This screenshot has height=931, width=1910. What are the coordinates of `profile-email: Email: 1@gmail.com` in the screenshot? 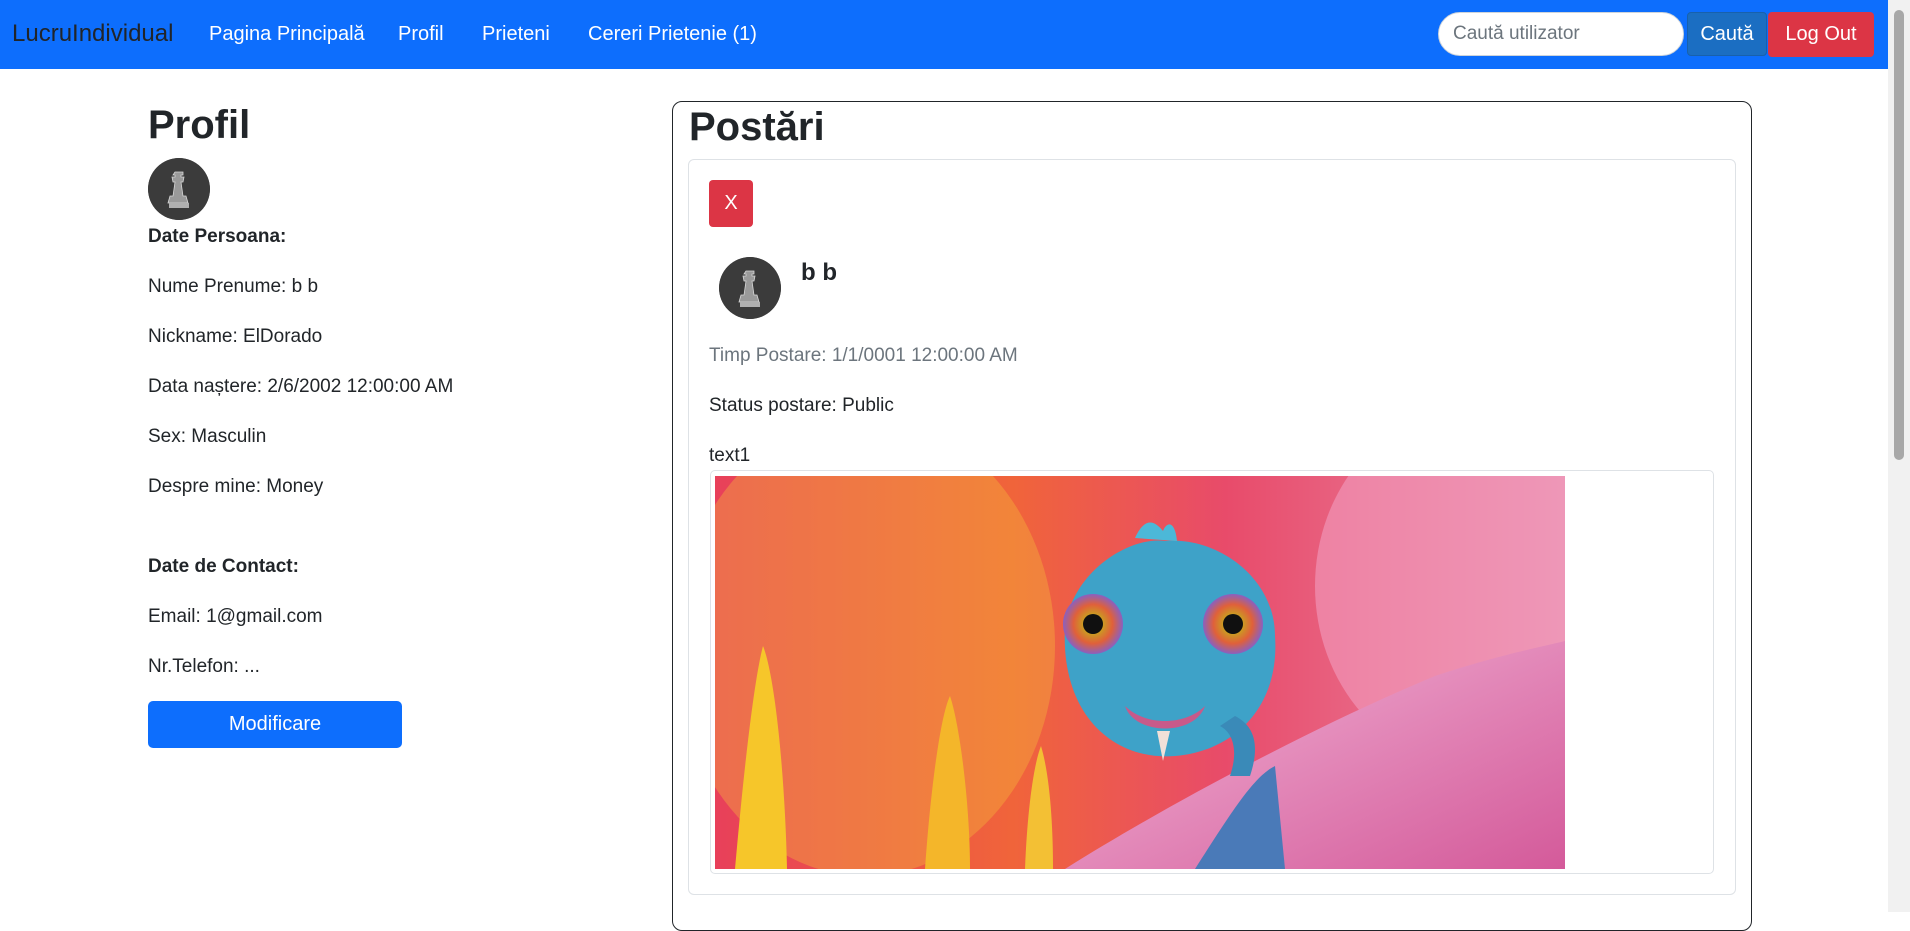 It's located at (235, 616).